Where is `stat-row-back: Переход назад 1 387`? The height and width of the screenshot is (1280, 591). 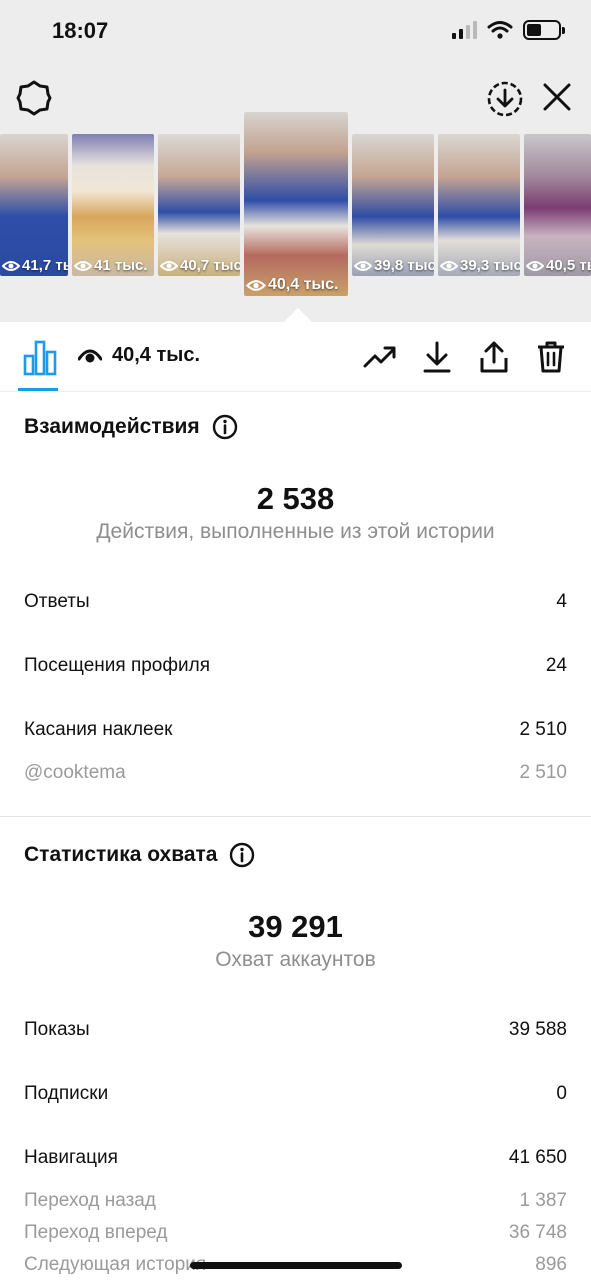 stat-row-back: Переход назад 1 387 is located at coordinates (295, 1201).